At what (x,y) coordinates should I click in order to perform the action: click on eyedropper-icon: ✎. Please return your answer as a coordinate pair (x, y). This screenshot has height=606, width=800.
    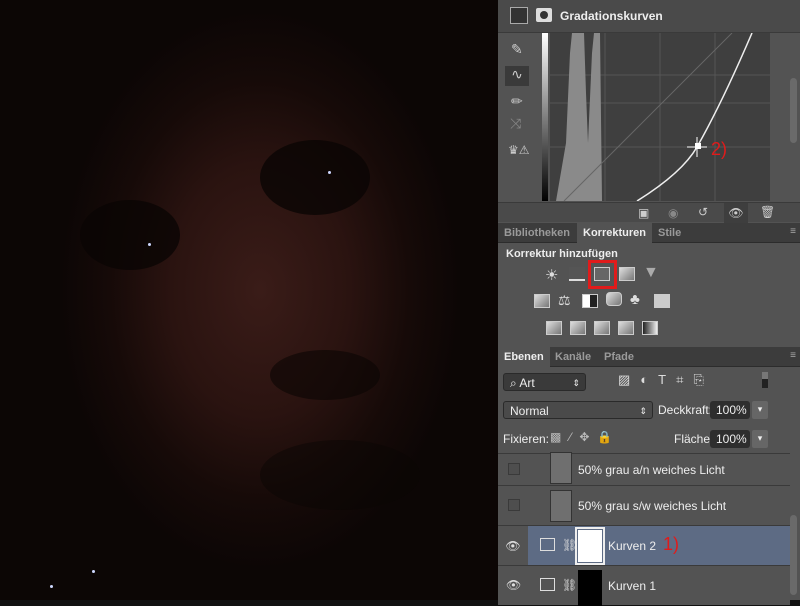
    Looking at the image, I should click on (517, 49).